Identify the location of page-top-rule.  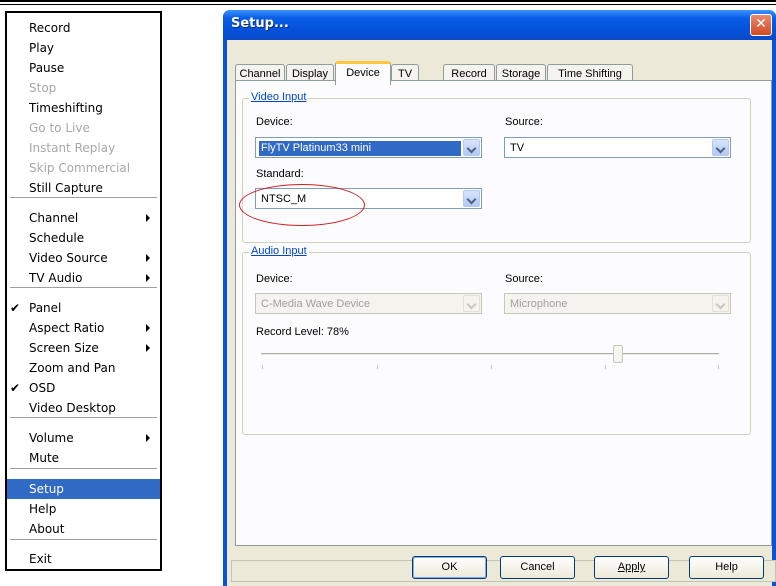
(388, 1).